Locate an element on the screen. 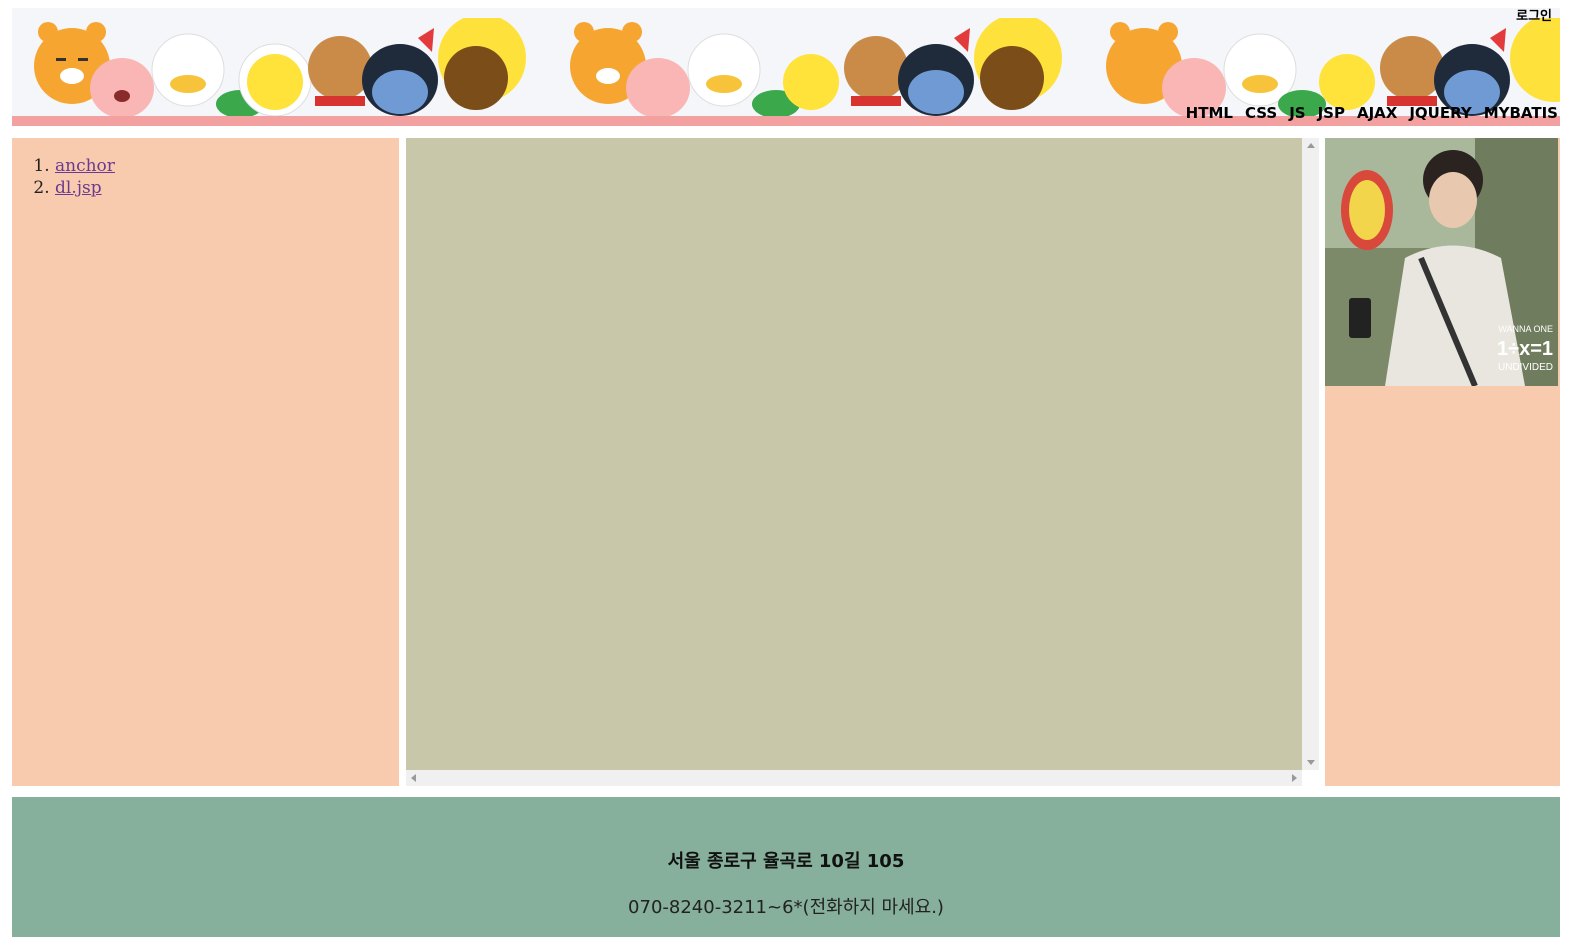  vertical-scrollbar is located at coordinates (1310, 454).